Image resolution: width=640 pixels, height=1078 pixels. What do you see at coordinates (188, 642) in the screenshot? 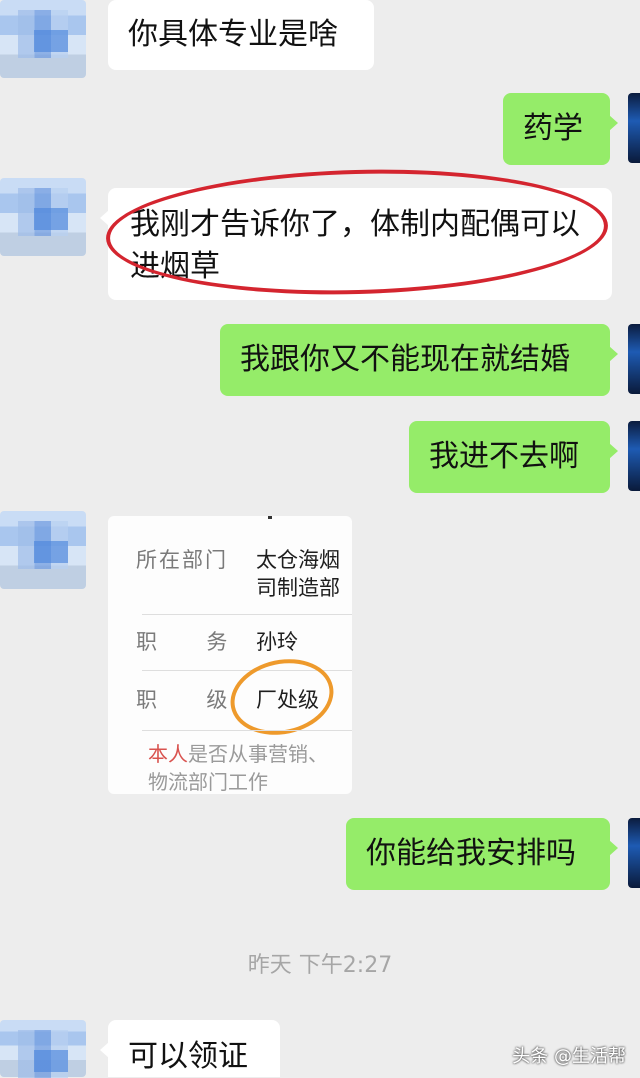
I see `position-label: 职 务` at bounding box center [188, 642].